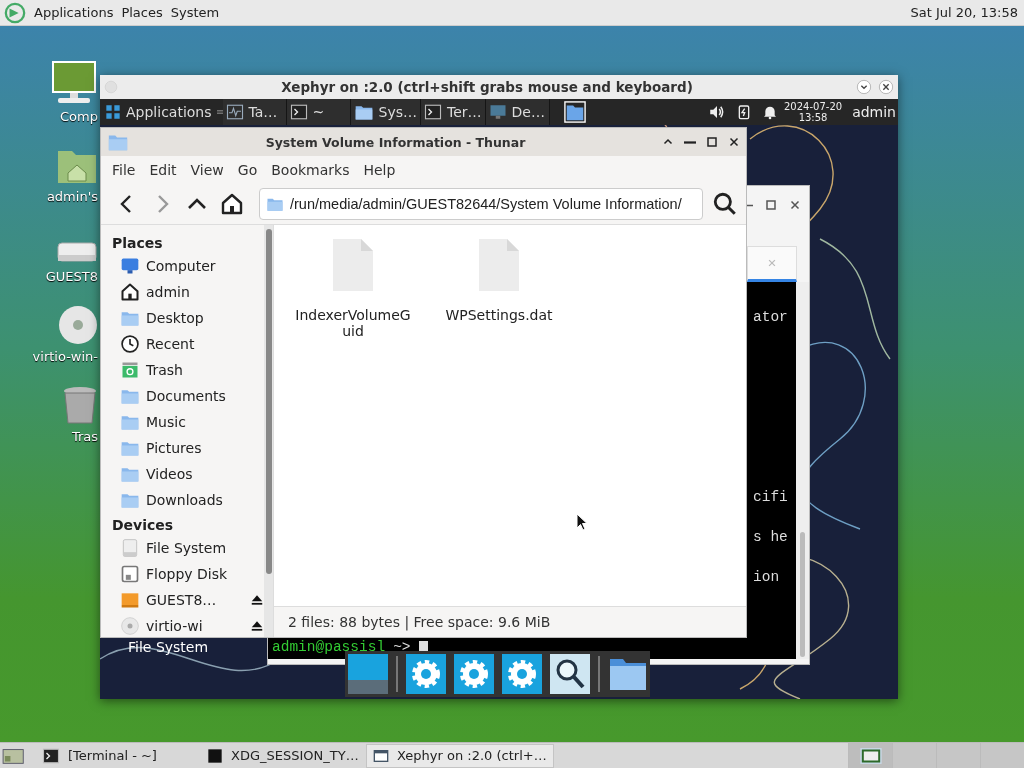  I want to click on desktop-icon-label: File System, so click(168, 647).